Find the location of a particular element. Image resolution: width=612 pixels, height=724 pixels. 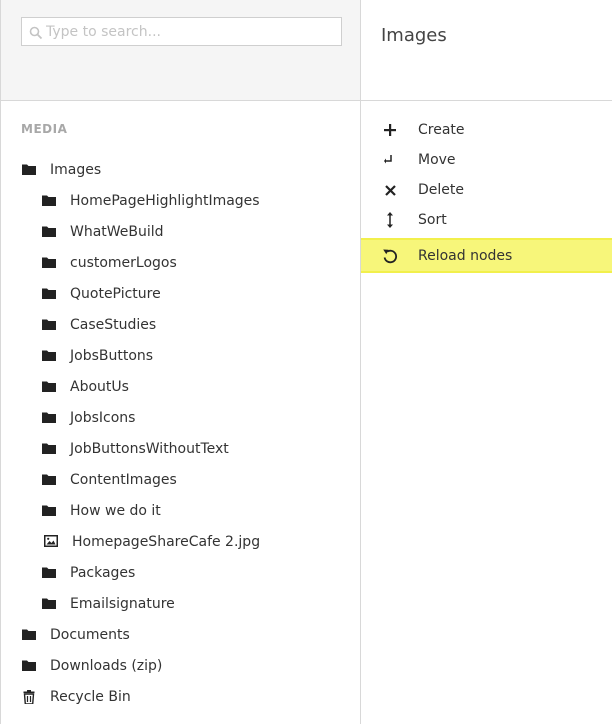

tree-node-child: How we do it is located at coordinates (101, 511).